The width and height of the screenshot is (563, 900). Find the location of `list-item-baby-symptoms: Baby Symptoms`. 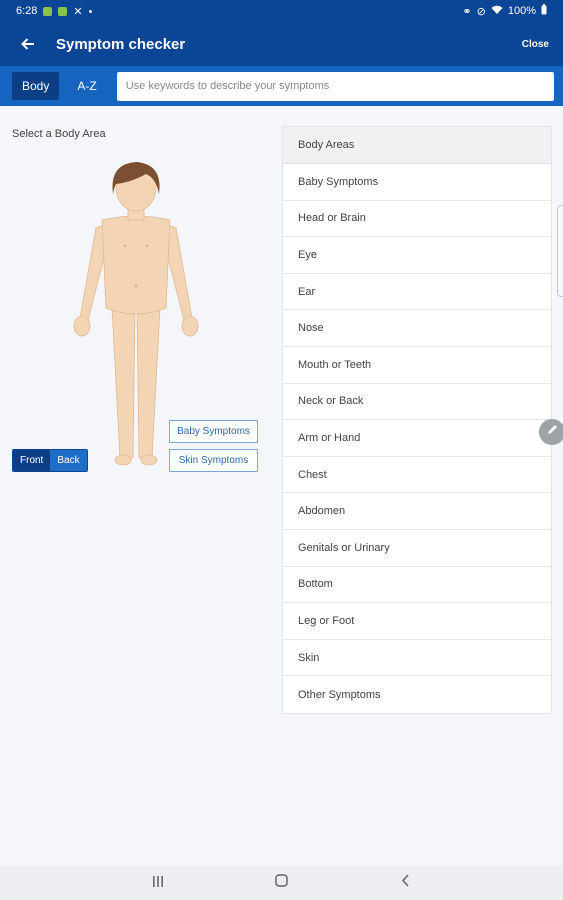

list-item-baby-symptoms: Baby Symptoms is located at coordinates (417, 182).